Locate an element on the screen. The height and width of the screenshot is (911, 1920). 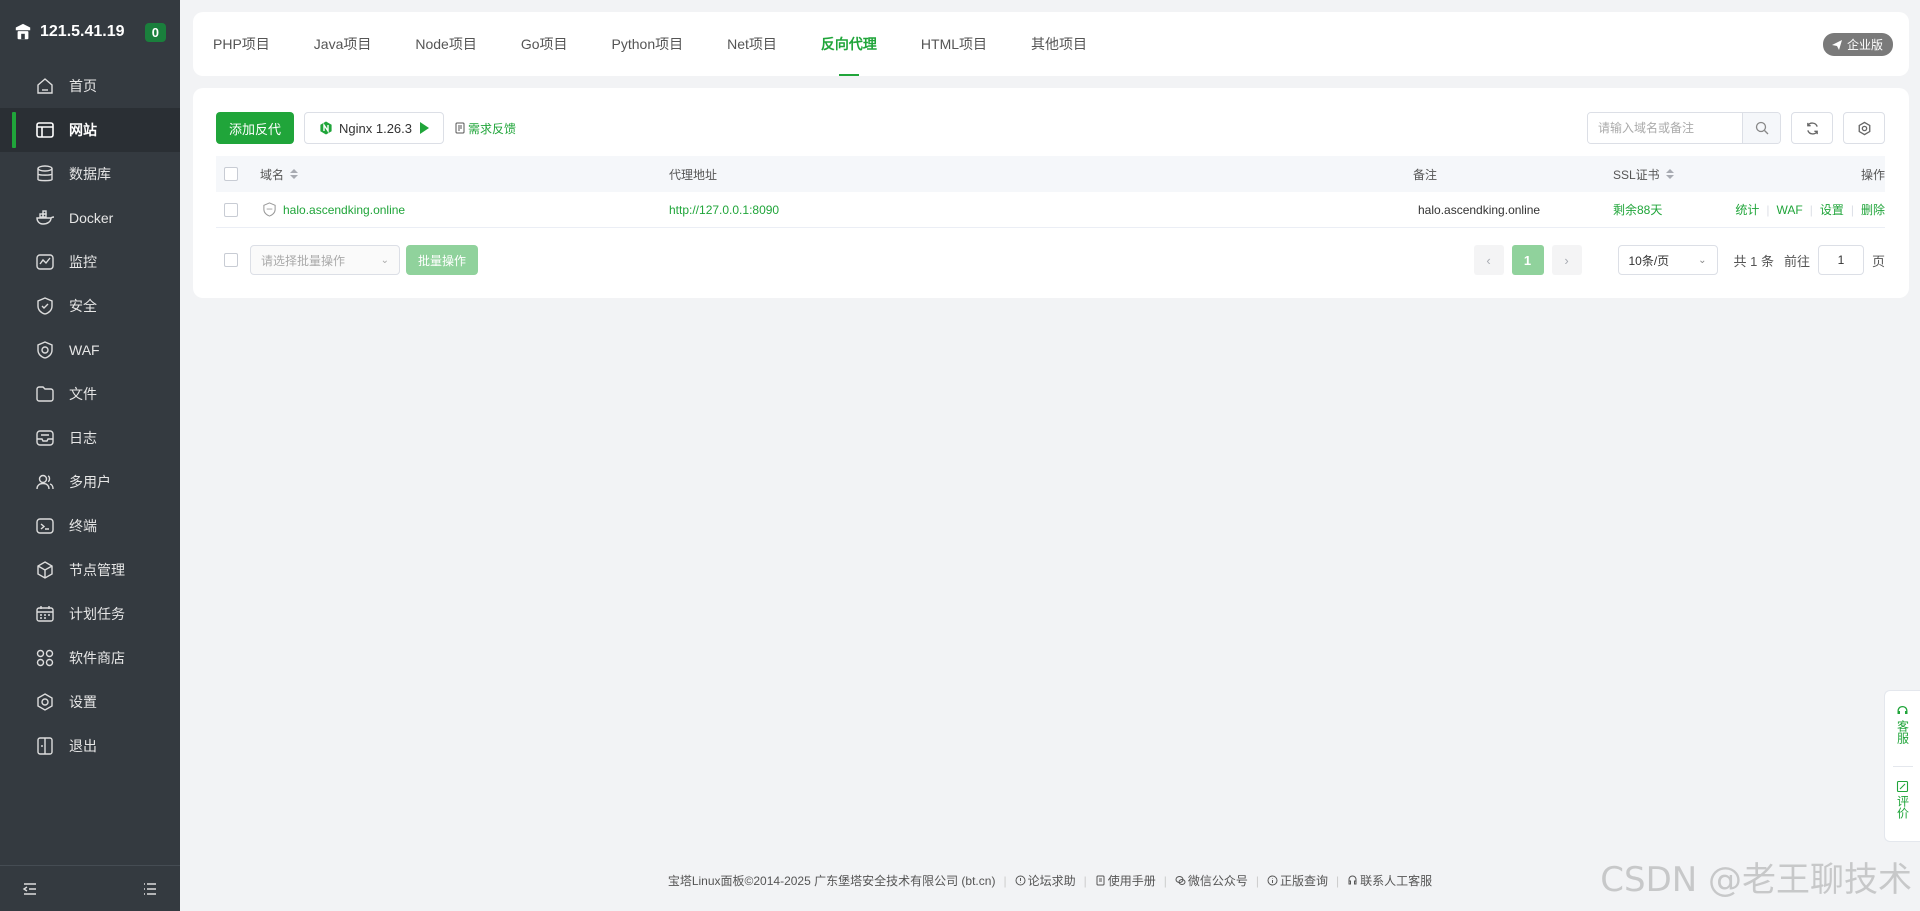
sidebar-item-monitor: 监控 is located at coordinates (90, 262).